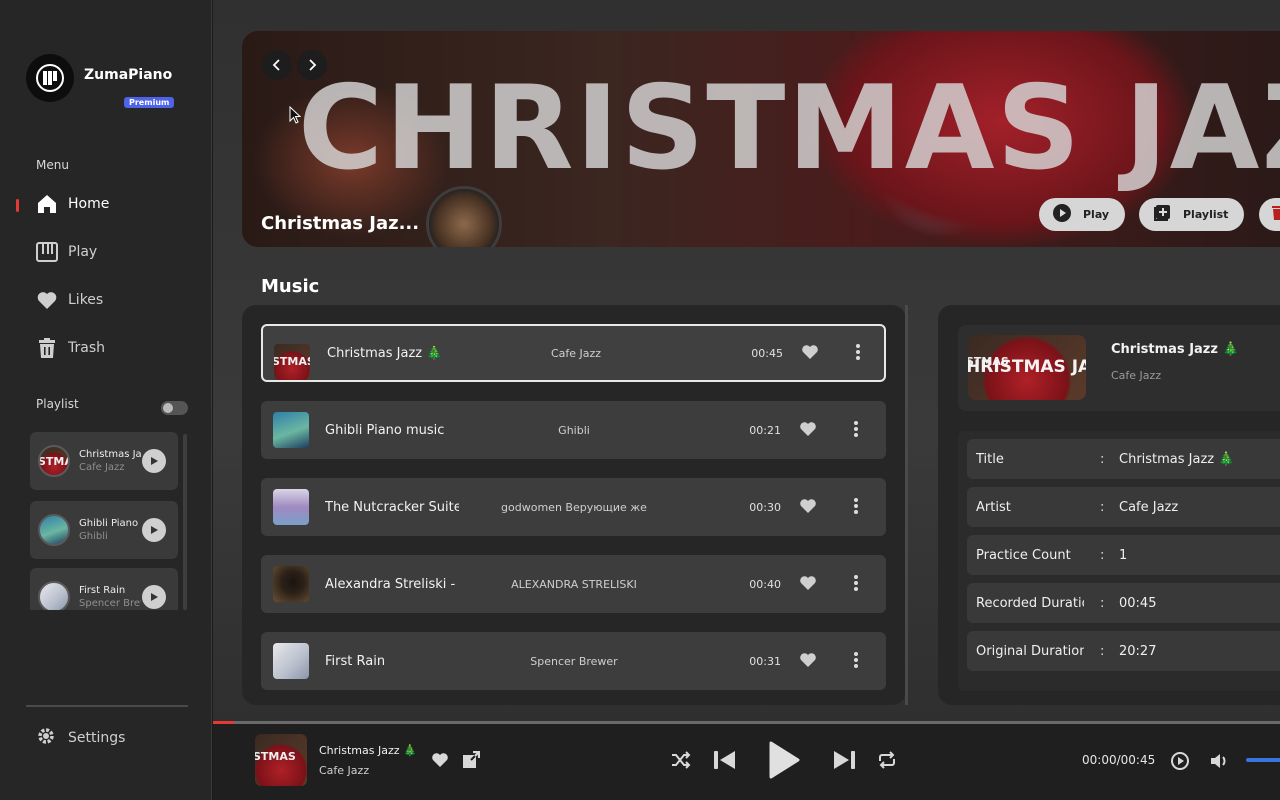  What do you see at coordinates (47, 204) in the screenshot?
I see `home-icon` at bounding box center [47, 204].